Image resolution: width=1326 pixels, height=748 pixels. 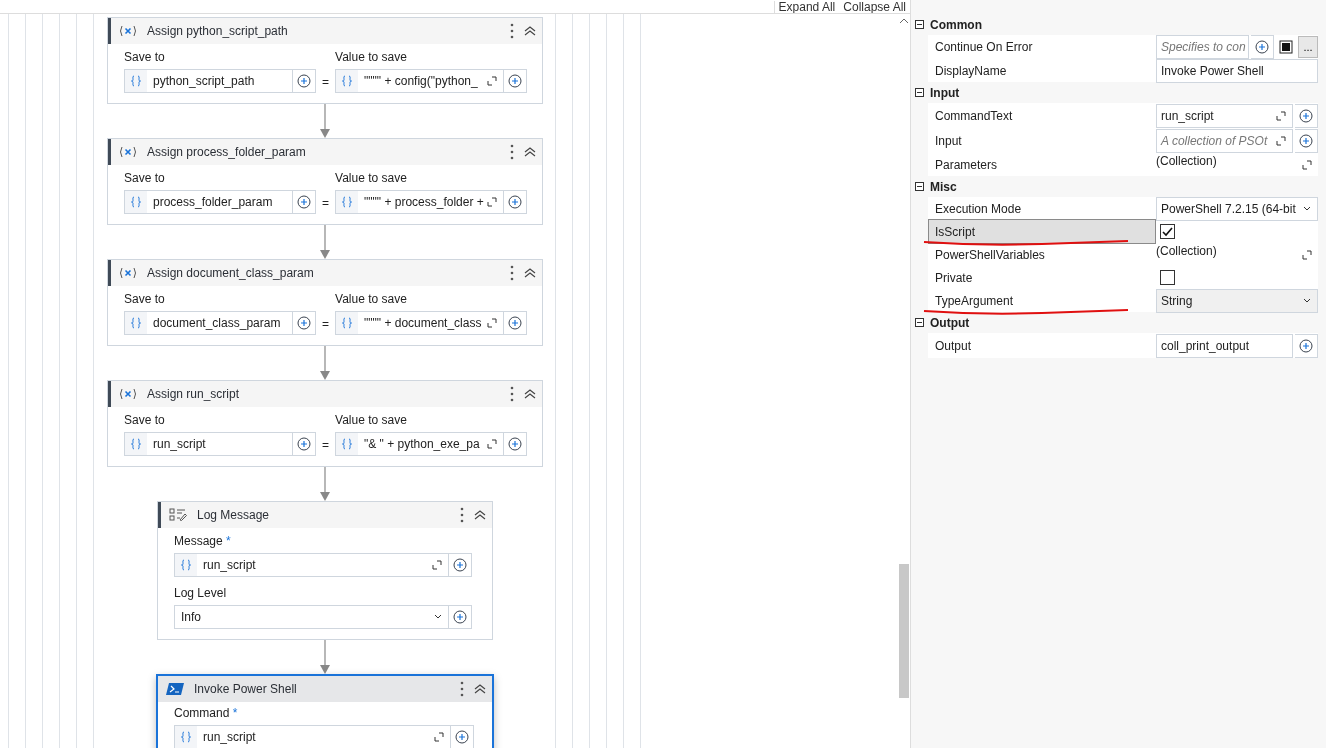 I want to click on collection-value: (Collection), so click(x=1187, y=160).